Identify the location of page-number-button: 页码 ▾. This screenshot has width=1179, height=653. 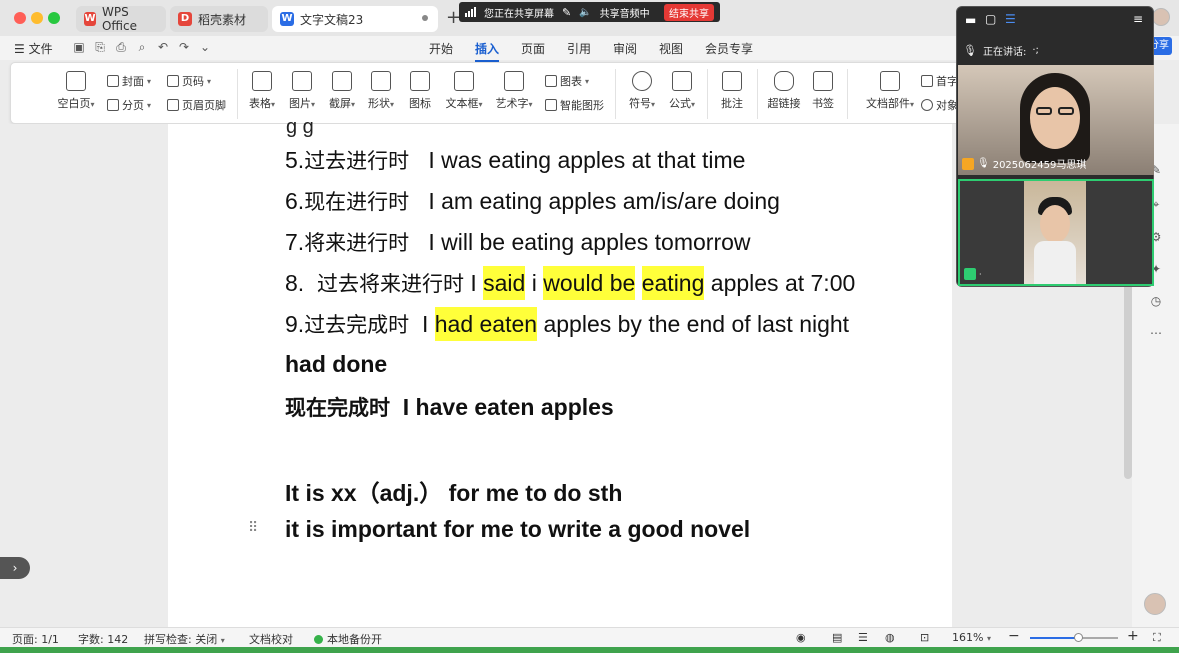
(189, 81).